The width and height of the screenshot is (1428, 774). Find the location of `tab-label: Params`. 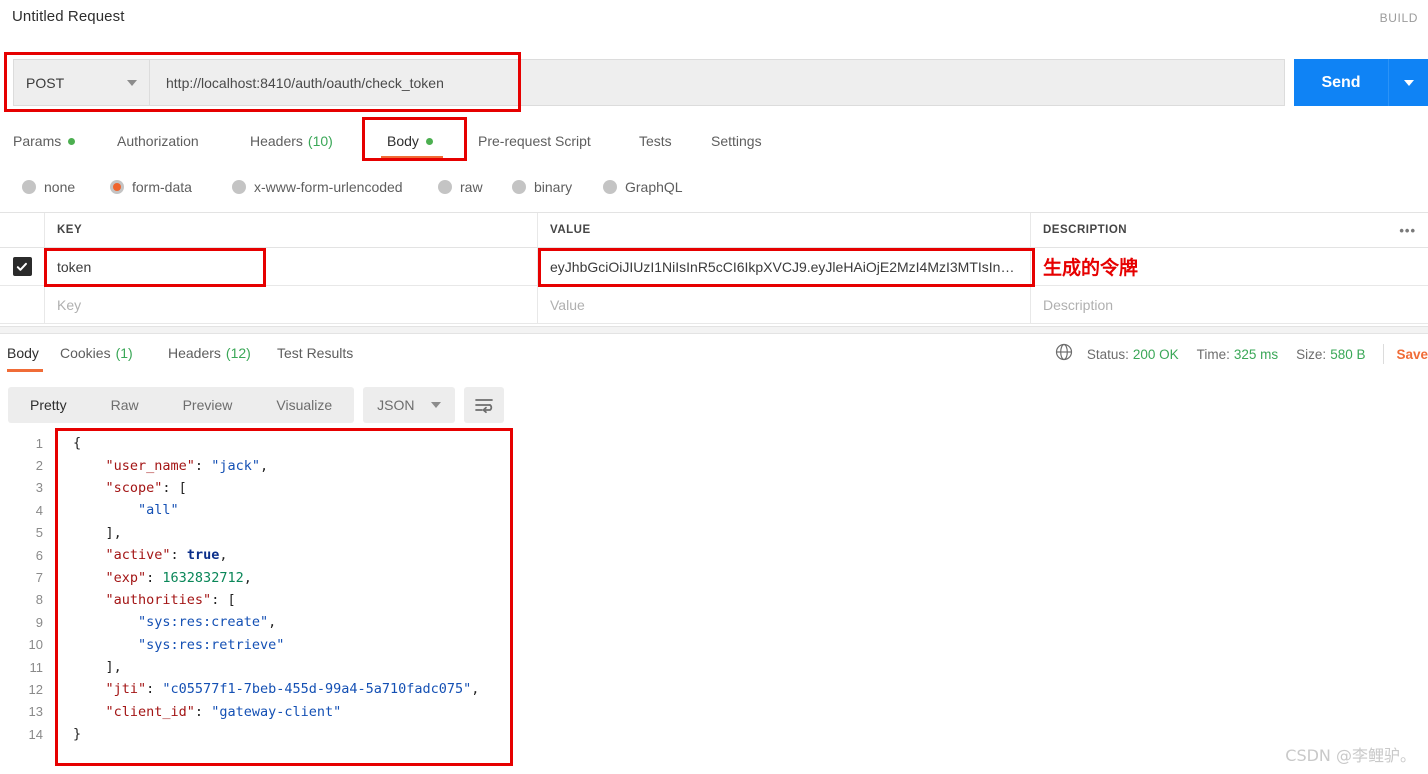

tab-label: Params is located at coordinates (37, 141).